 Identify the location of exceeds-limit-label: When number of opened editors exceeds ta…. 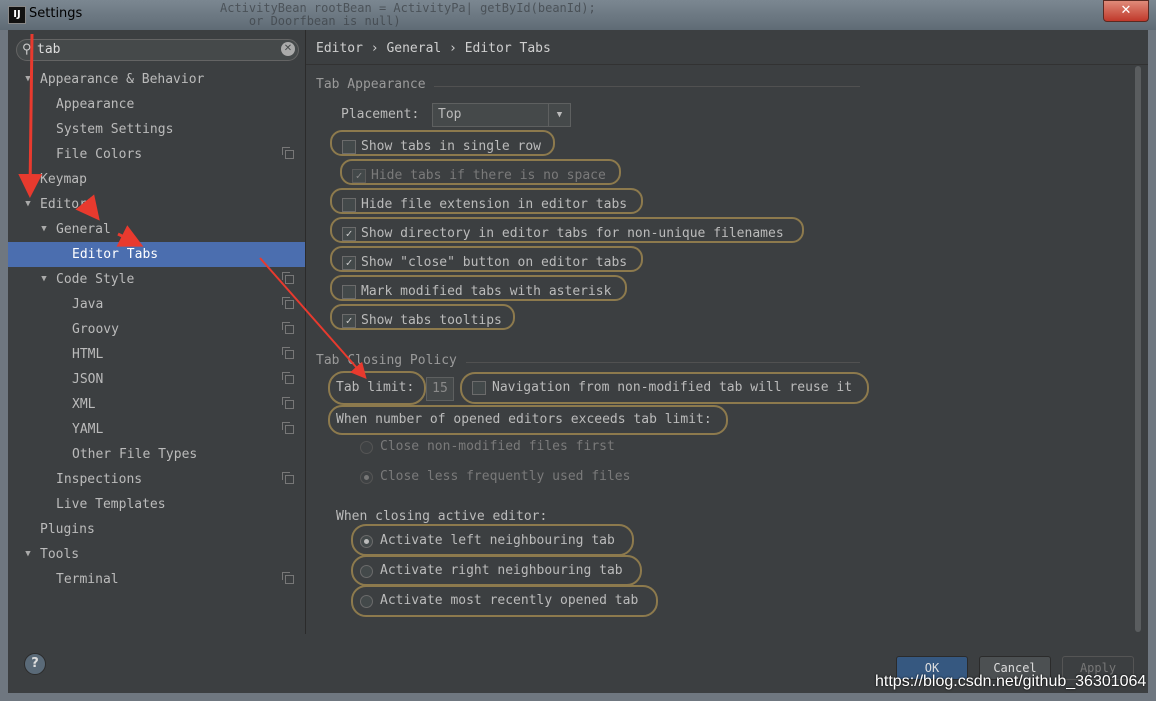
(524, 419).